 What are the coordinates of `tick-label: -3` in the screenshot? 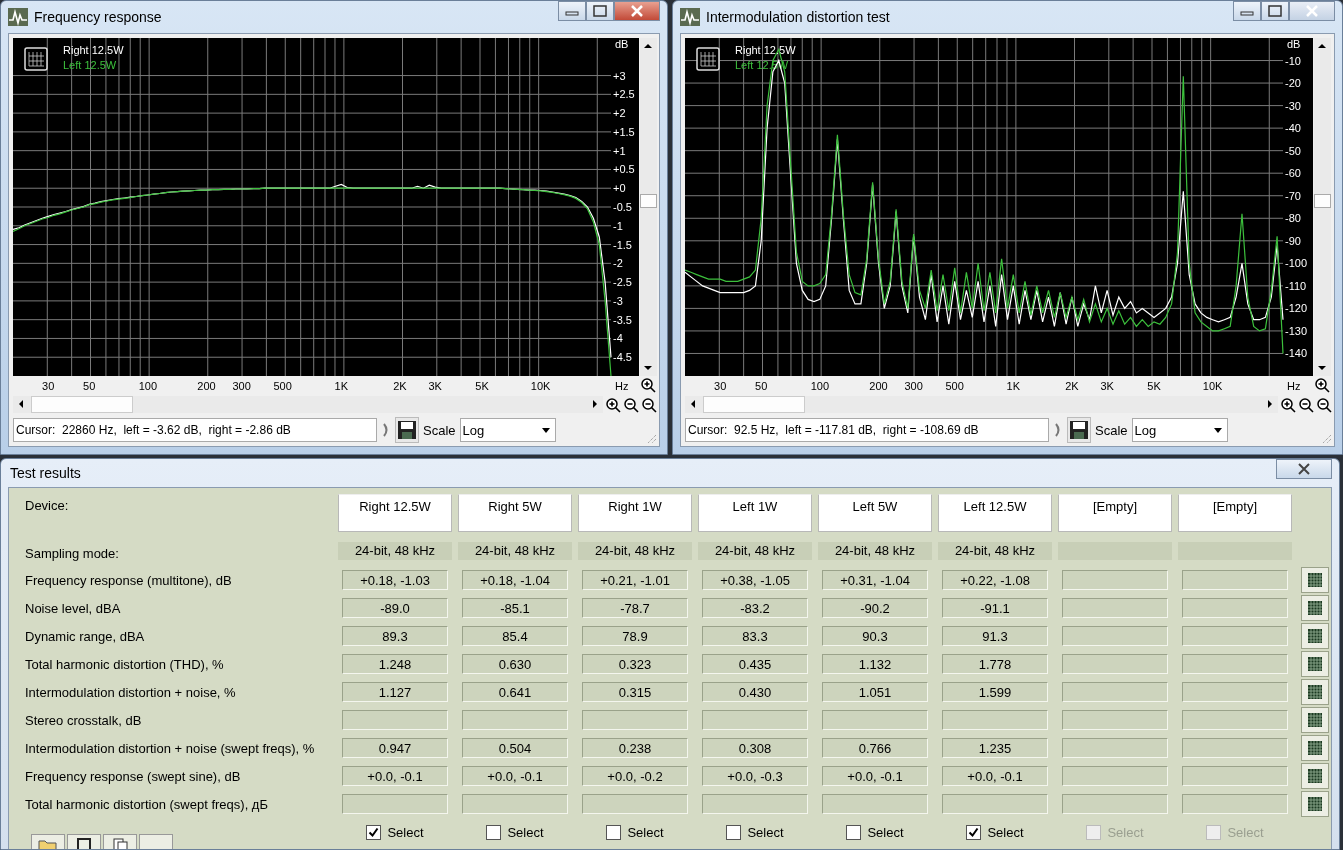 It's located at (618, 300).